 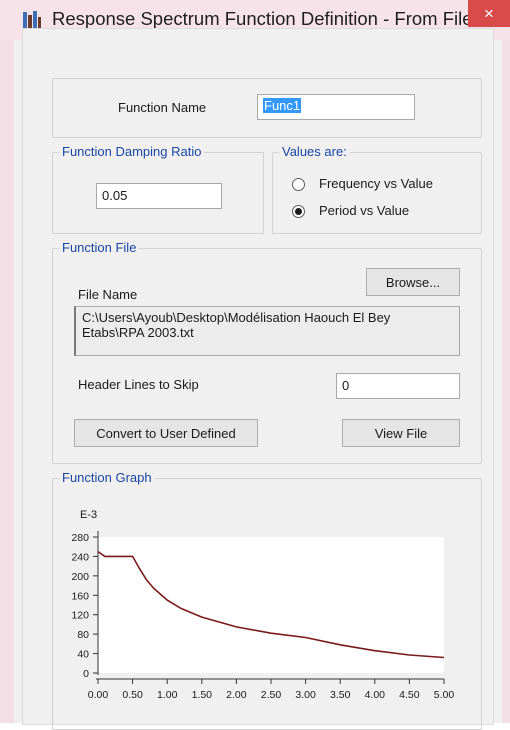 What do you see at coordinates (32, 19) in the screenshot?
I see `app-icon` at bounding box center [32, 19].